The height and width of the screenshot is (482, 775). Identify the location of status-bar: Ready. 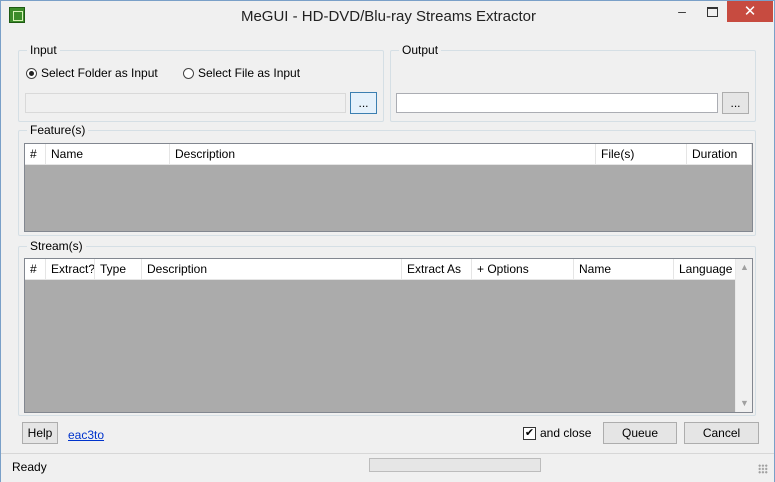
(387, 467).